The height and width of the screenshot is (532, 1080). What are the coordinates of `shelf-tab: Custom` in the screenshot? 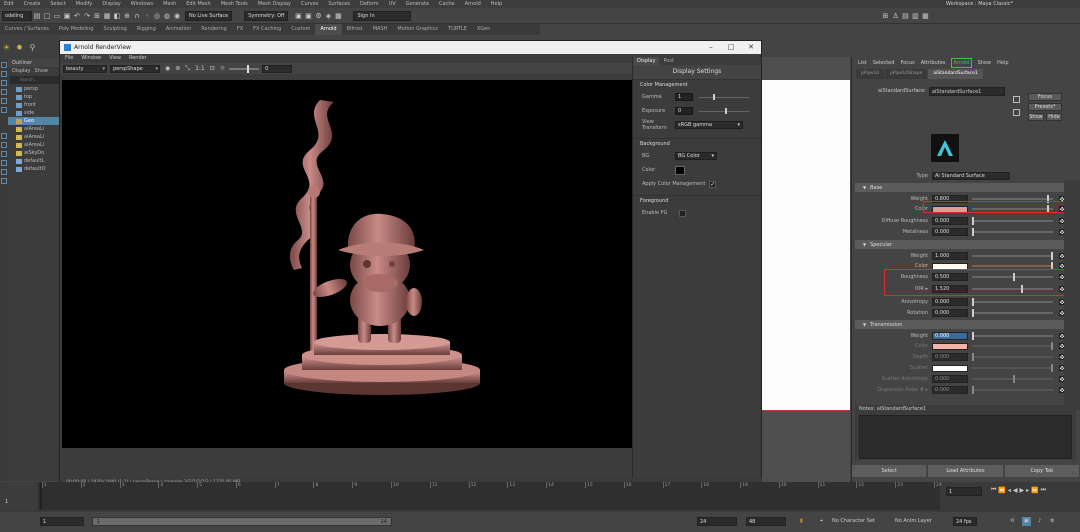 It's located at (300, 29).